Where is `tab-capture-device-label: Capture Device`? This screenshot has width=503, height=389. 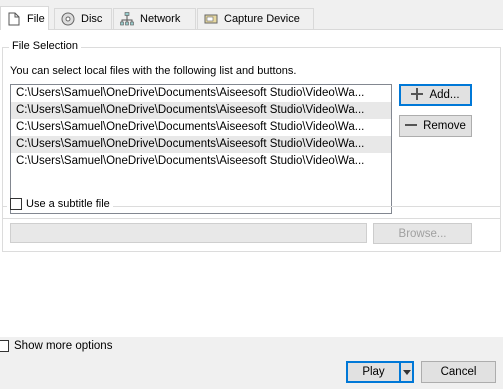
tab-capture-device-label: Capture Device is located at coordinates (262, 19).